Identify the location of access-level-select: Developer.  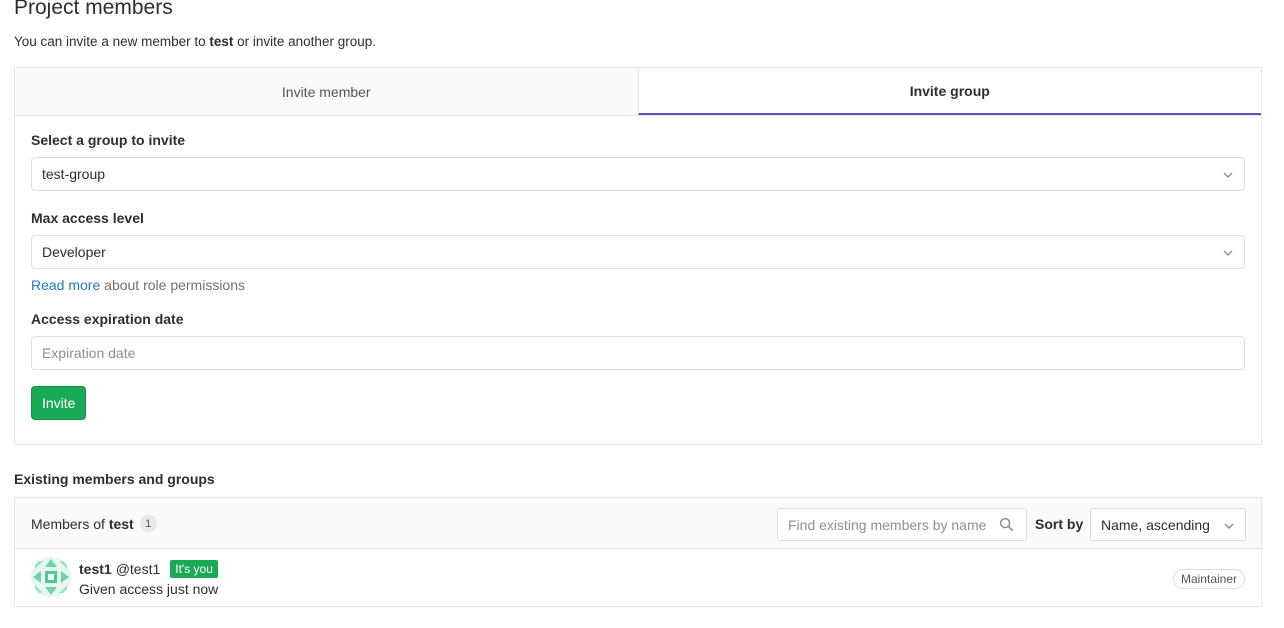
(638, 252).